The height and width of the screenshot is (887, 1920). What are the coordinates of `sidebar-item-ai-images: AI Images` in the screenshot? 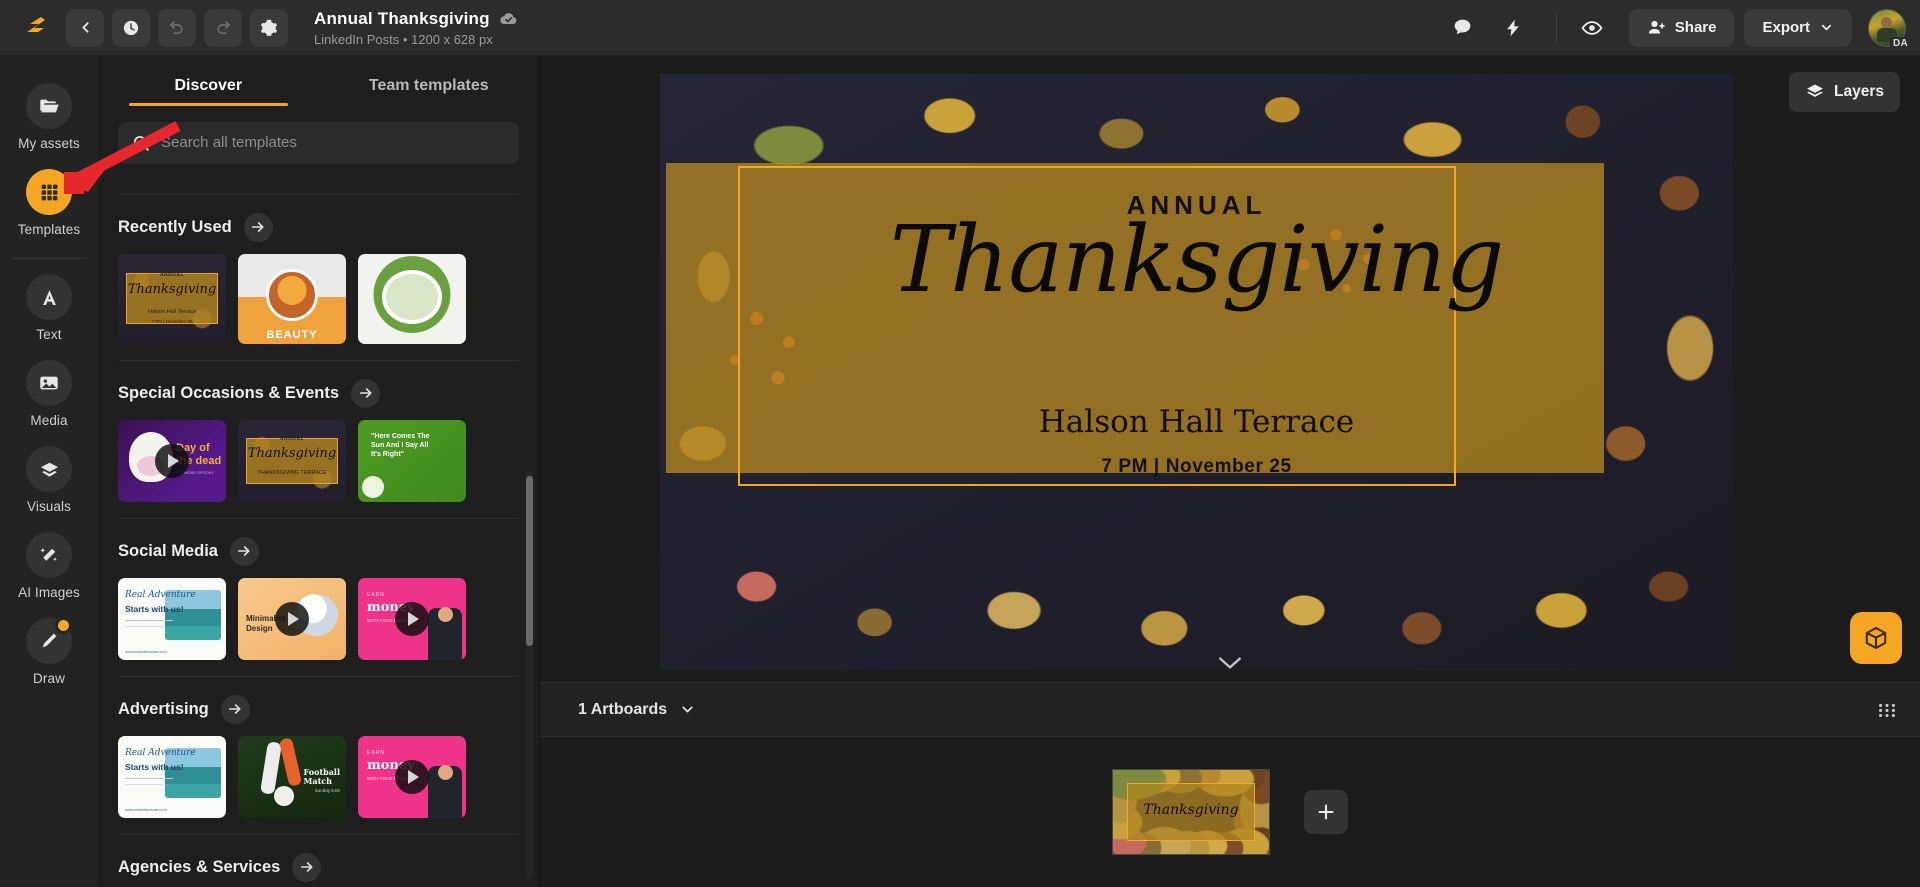 It's located at (49, 566).